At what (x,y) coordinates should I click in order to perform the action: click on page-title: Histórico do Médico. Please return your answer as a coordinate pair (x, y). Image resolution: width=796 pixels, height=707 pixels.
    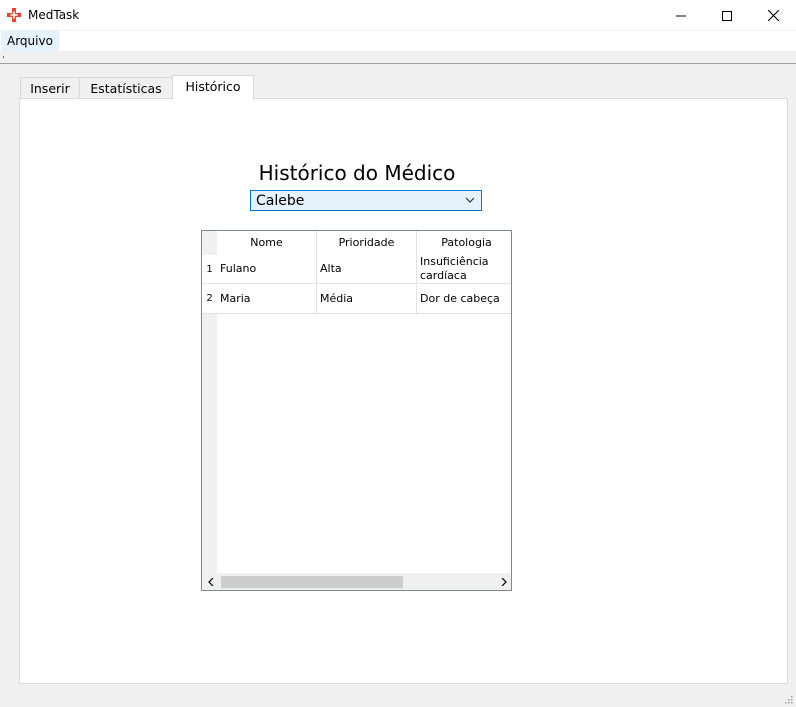
    Looking at the image, I should click on (357, 173).